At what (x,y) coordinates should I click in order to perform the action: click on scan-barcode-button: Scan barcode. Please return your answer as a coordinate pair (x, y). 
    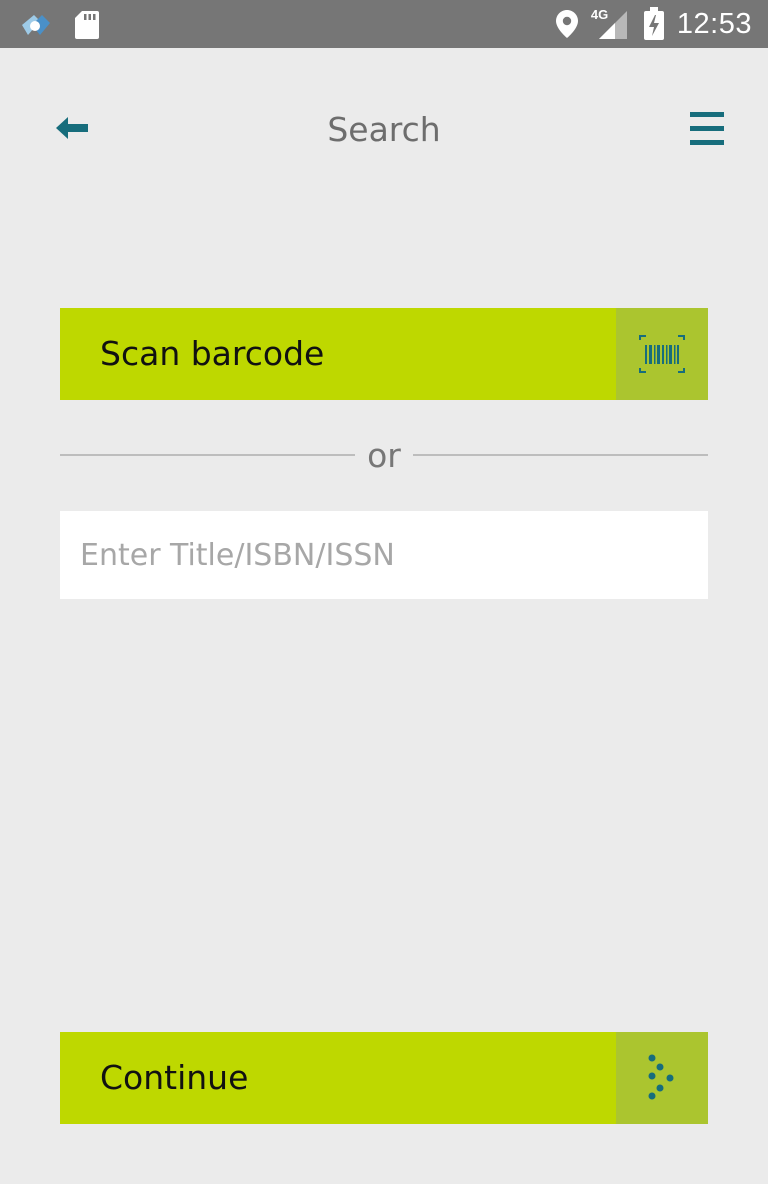
    Looking at the image, I should click on (384, 354).